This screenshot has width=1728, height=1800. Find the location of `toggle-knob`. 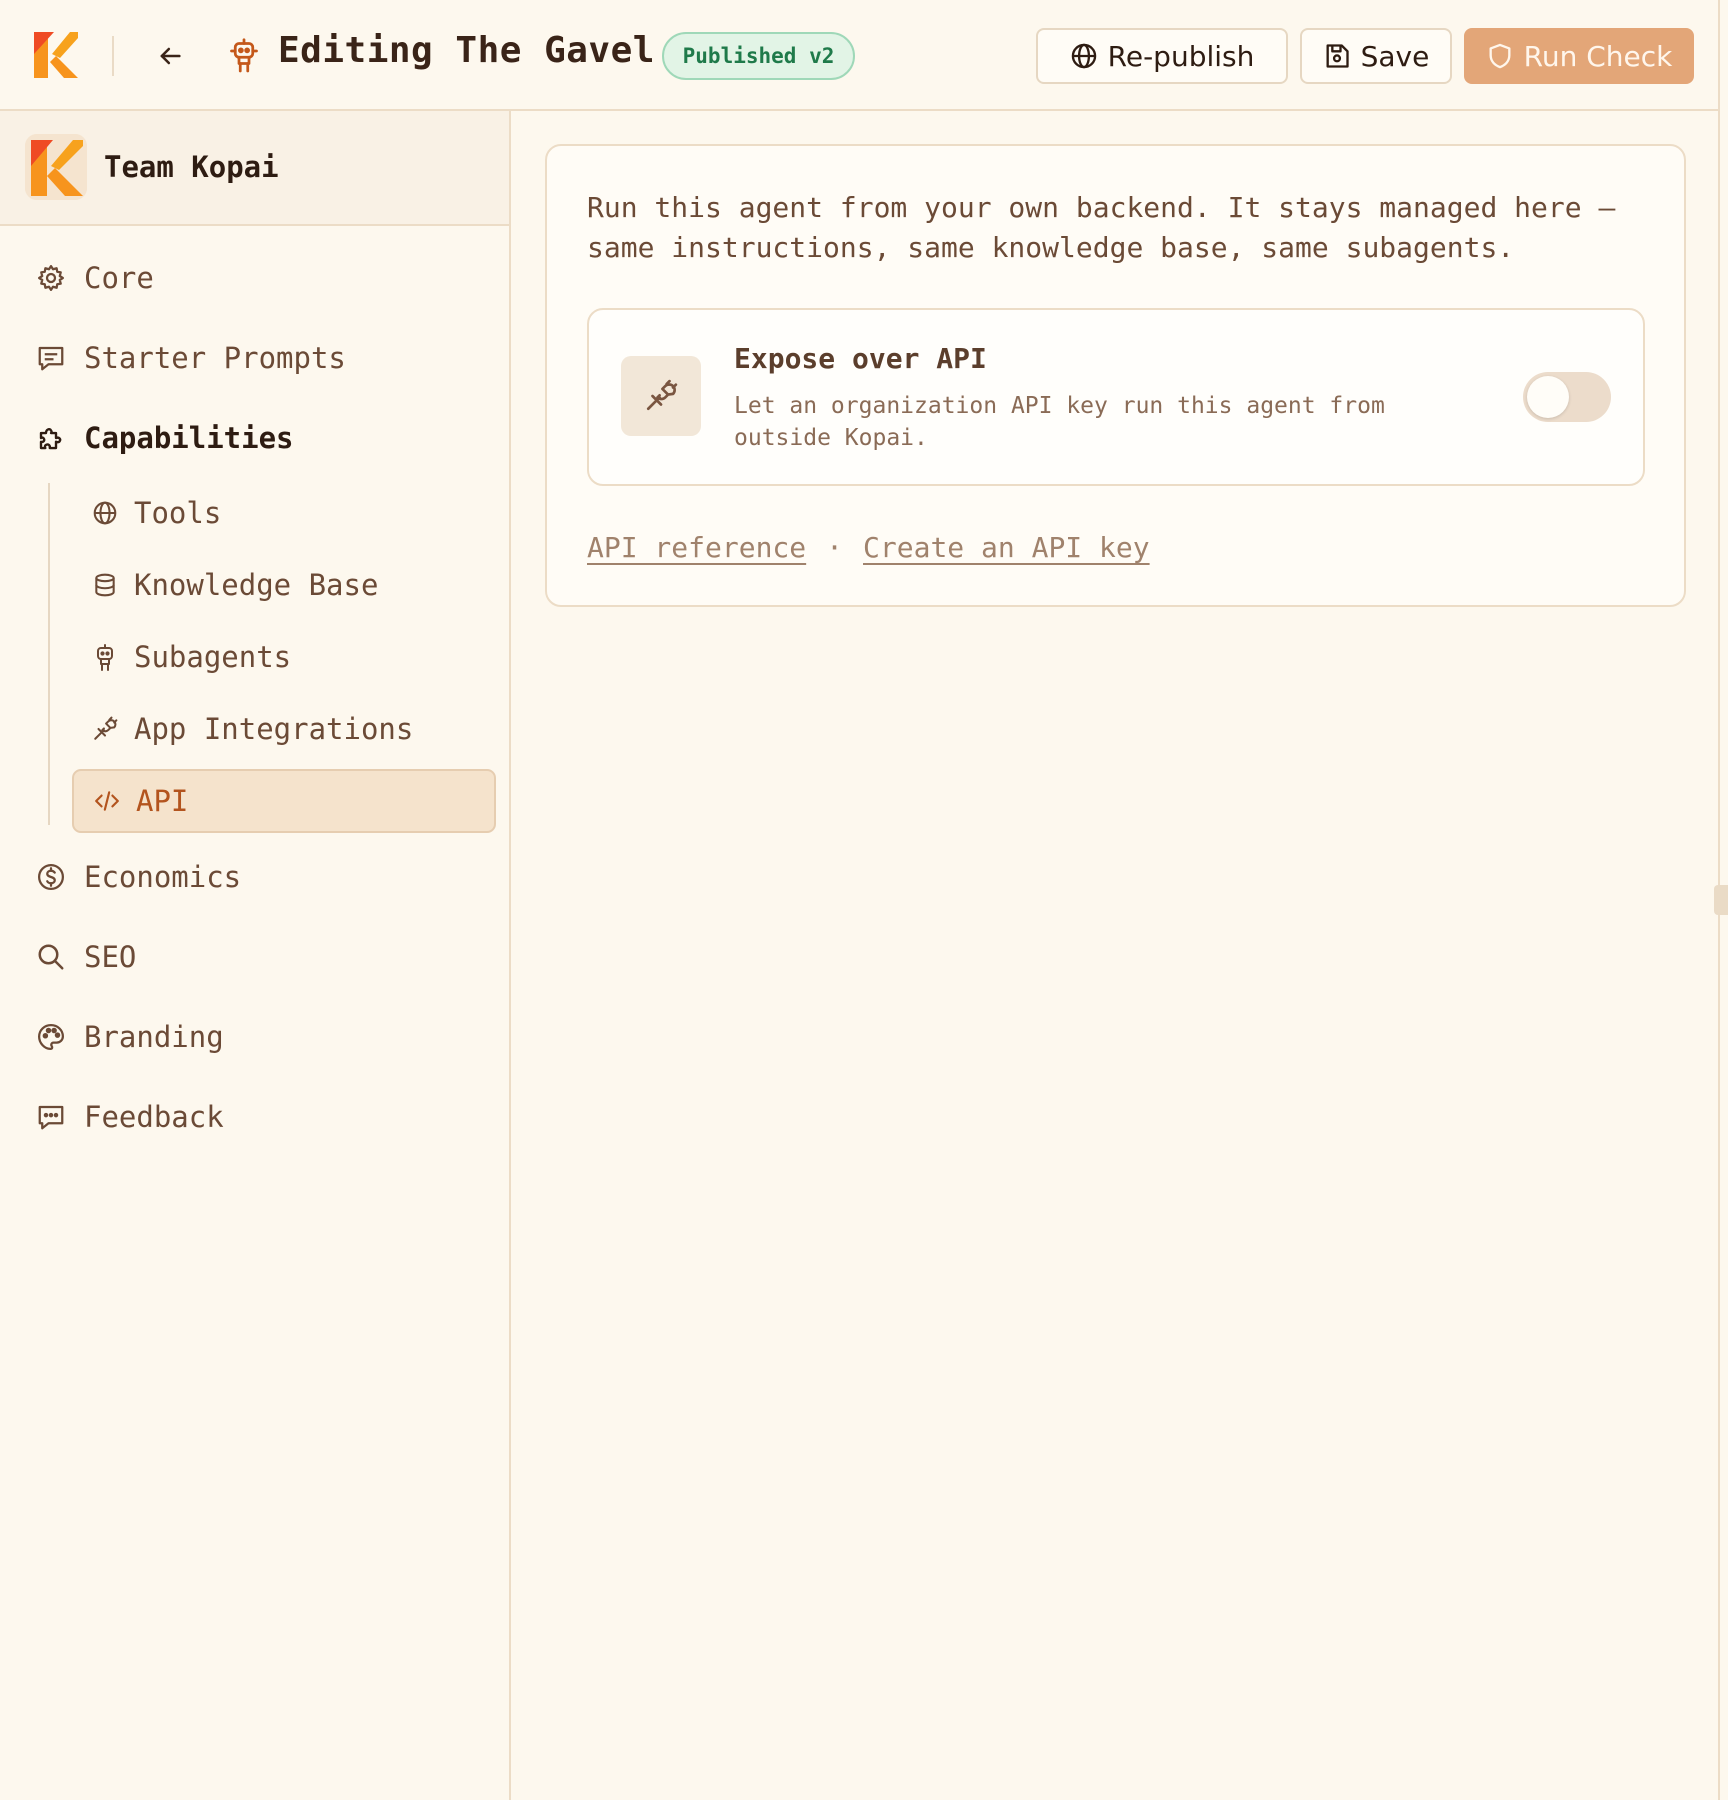

toggle-knob is located at coordinates (1548, 397).